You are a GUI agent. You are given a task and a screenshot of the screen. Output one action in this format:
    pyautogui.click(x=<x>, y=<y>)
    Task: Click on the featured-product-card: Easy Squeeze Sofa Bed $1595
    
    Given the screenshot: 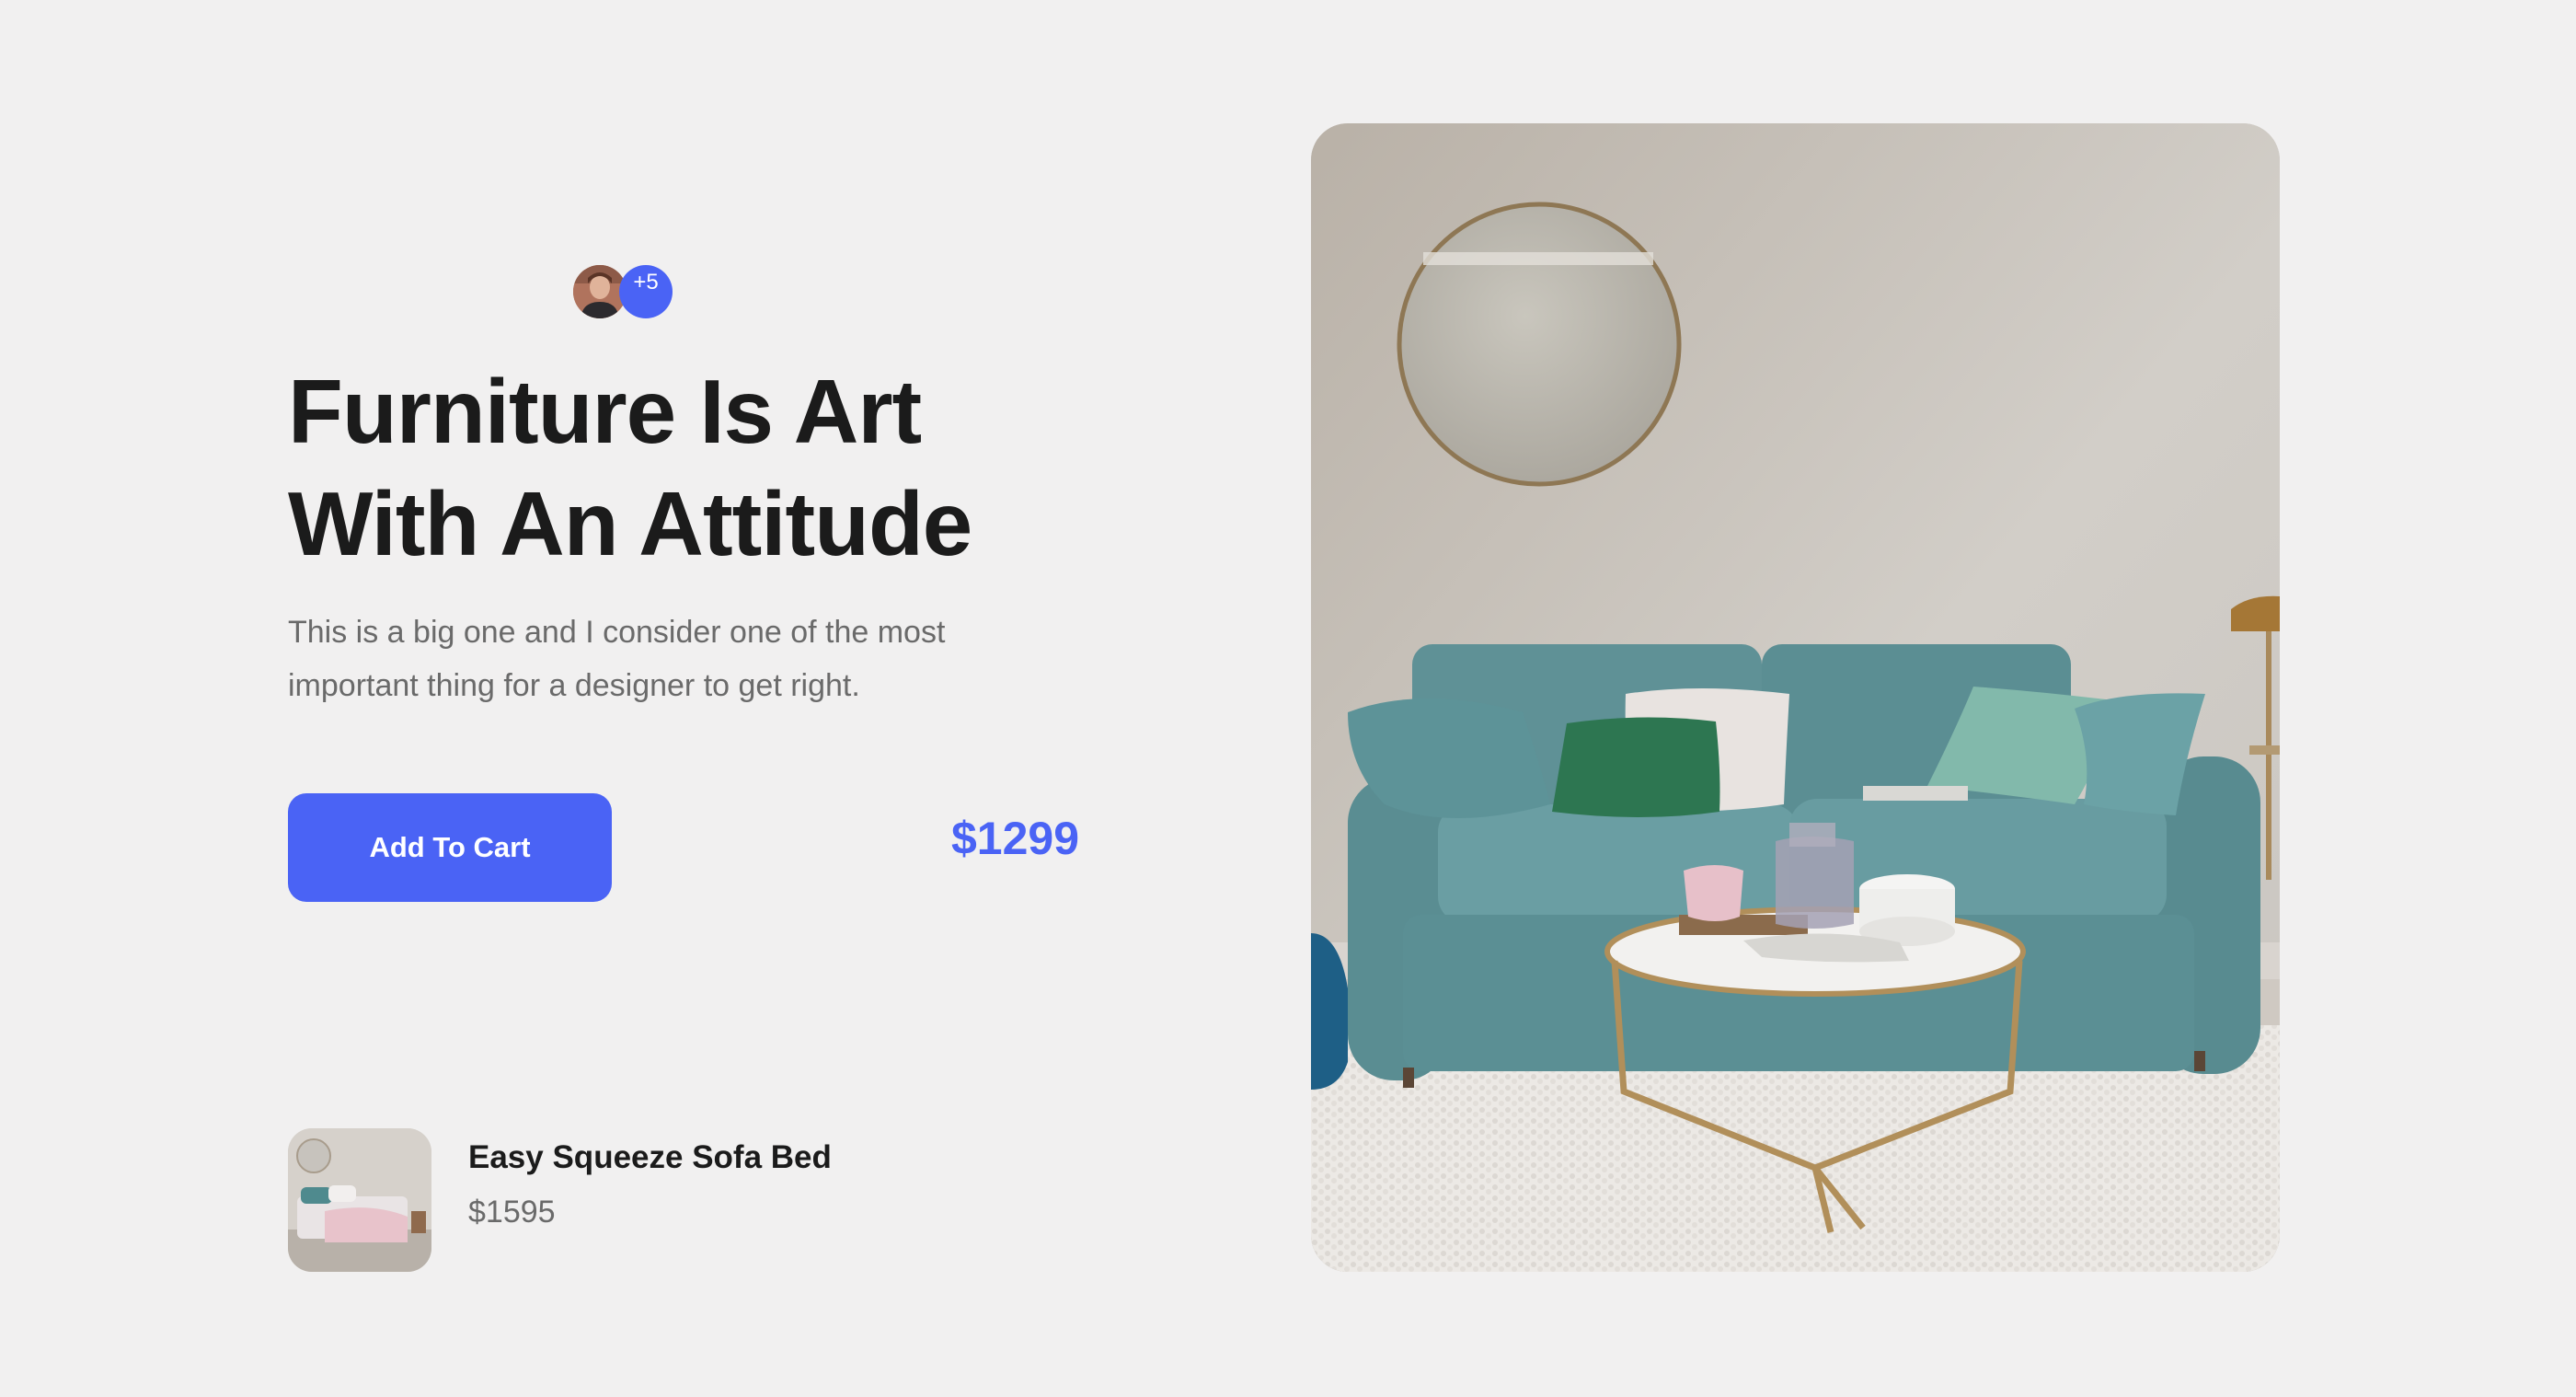 What is the action you would take?
    pyautogui.click(x=610, y=1200)
    